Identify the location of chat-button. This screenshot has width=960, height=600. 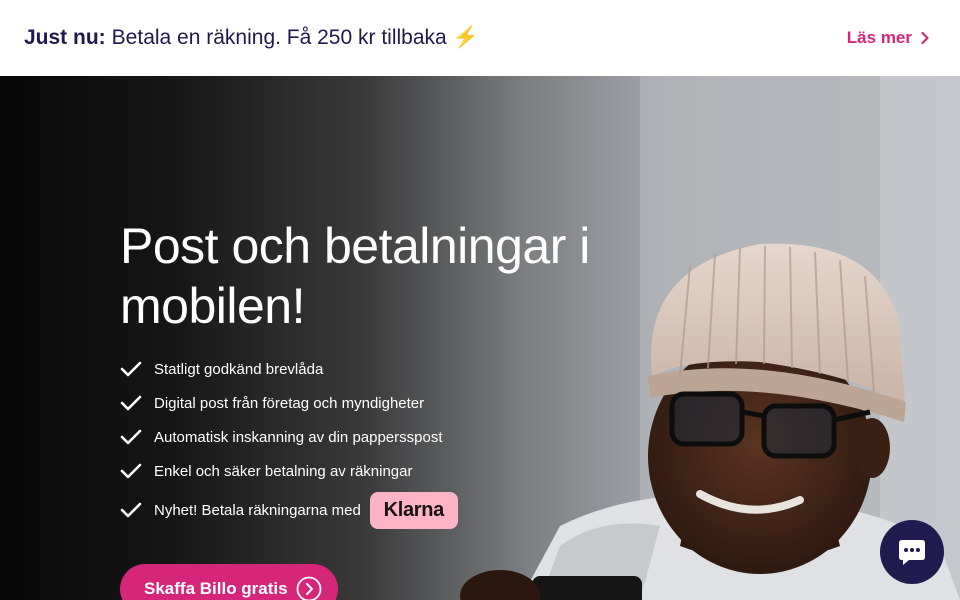
(912, 552).